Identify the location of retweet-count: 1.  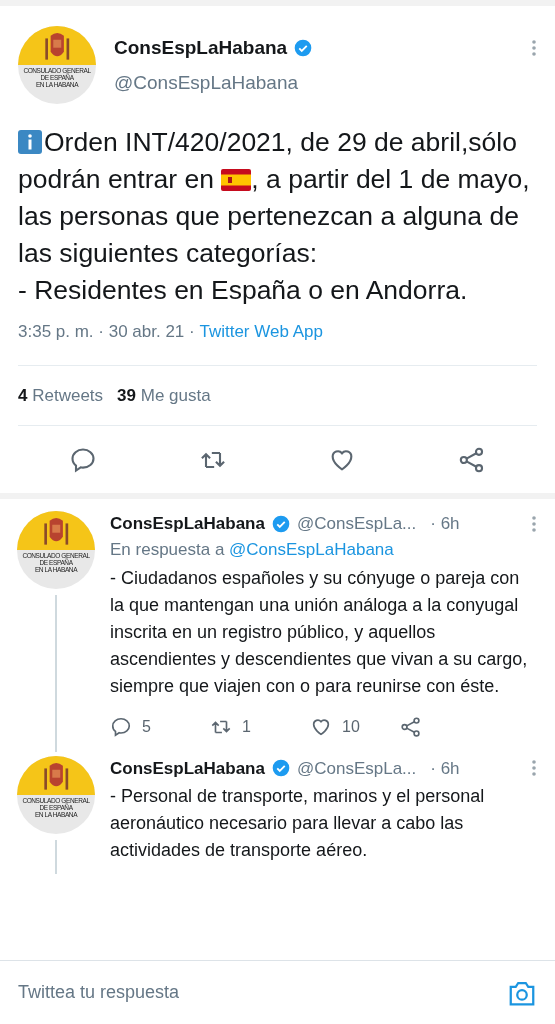
(246, 726).